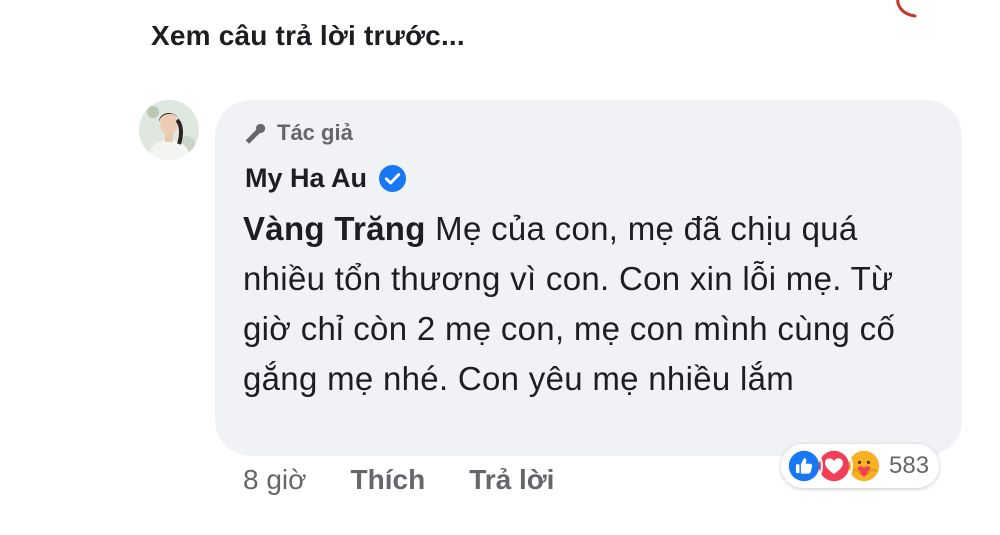 The height and width of the screenshot is (535, 1000). What do you see at coordinates (906, 9) in the screenshot?
I see `corner-decoration-icon` at bounding box center [906, 9].